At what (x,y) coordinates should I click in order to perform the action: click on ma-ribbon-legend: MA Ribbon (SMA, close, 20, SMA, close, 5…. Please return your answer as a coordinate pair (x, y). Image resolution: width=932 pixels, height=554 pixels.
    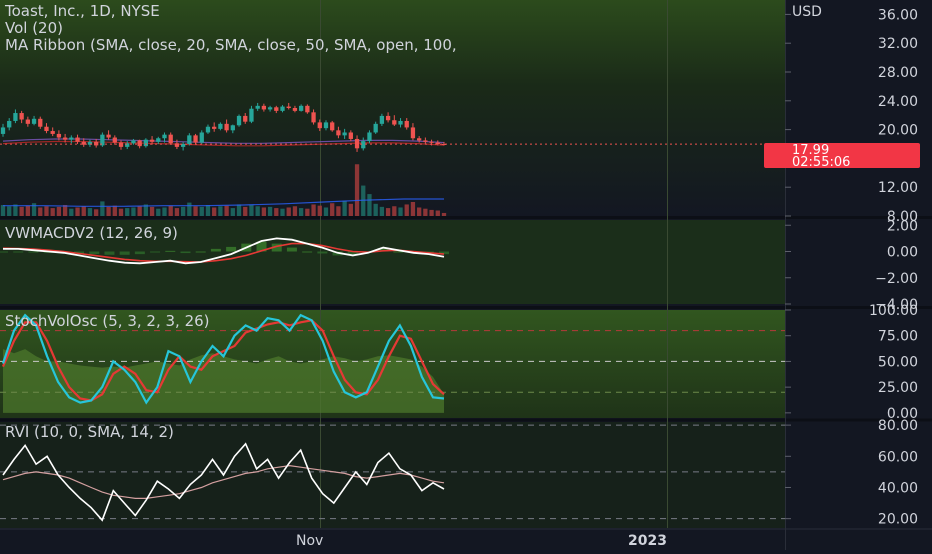
    Looking at the image, I should click on (231, 45).